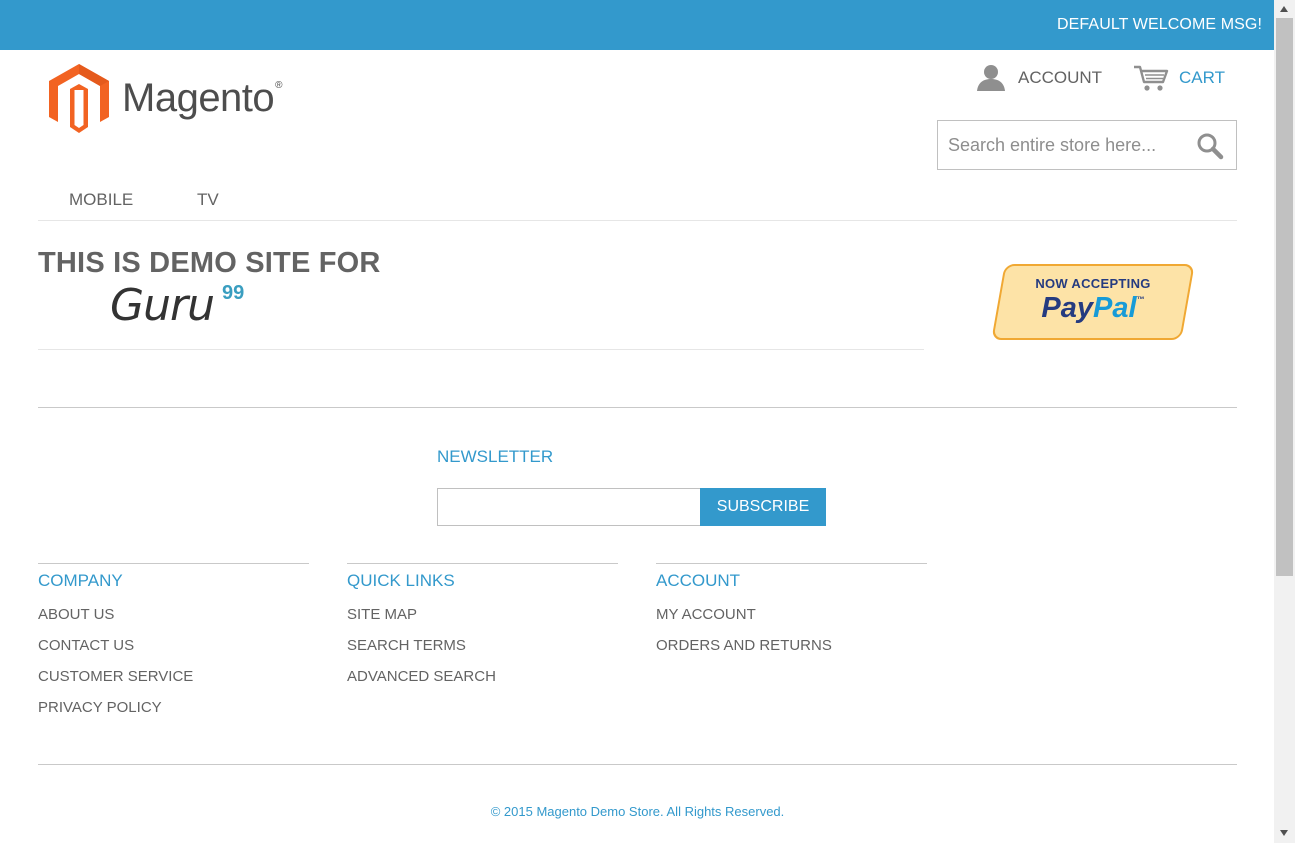 The image size is (1295, 843). I want to click on nav-item-mobile: MOBILE, so click(101, 200).